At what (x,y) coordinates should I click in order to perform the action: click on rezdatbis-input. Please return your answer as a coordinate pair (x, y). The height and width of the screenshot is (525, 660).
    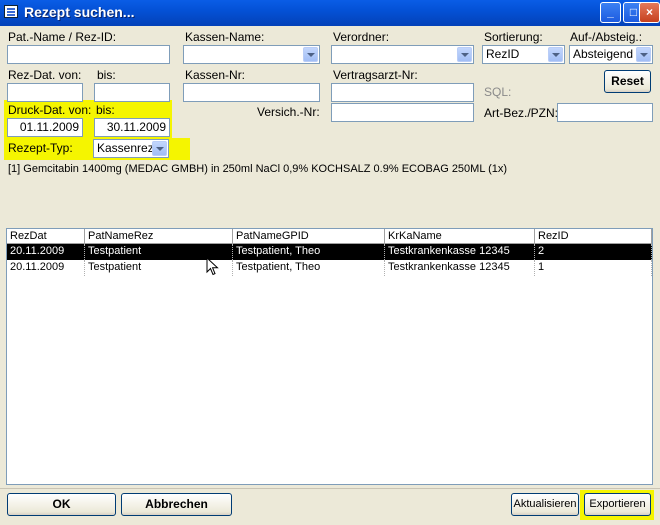
    Looking at the image, I should click on (132, 92).